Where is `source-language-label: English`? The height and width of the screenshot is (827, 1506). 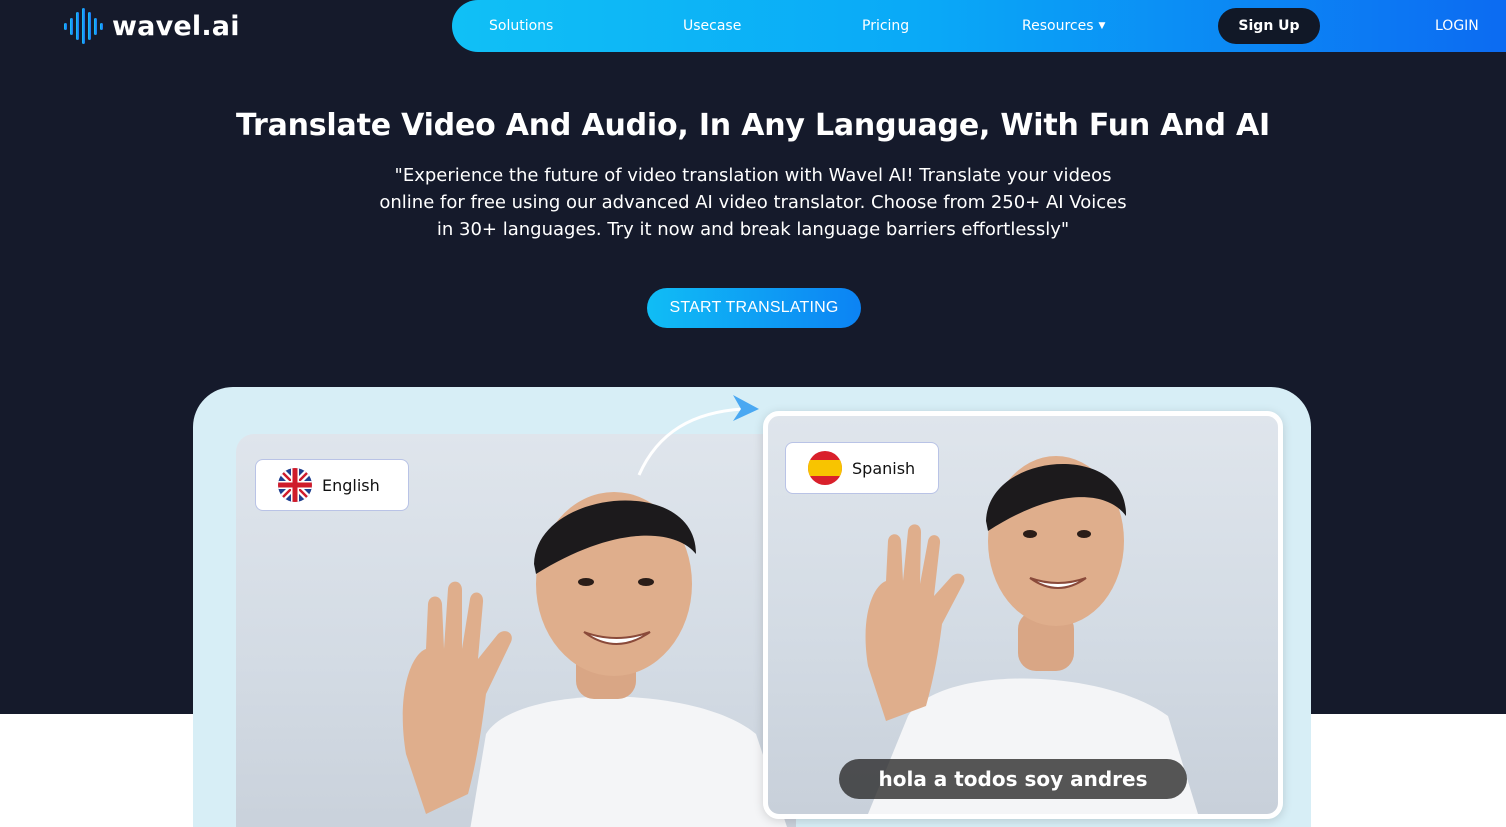 source-language-label: English is located at coordinates (351, 485).